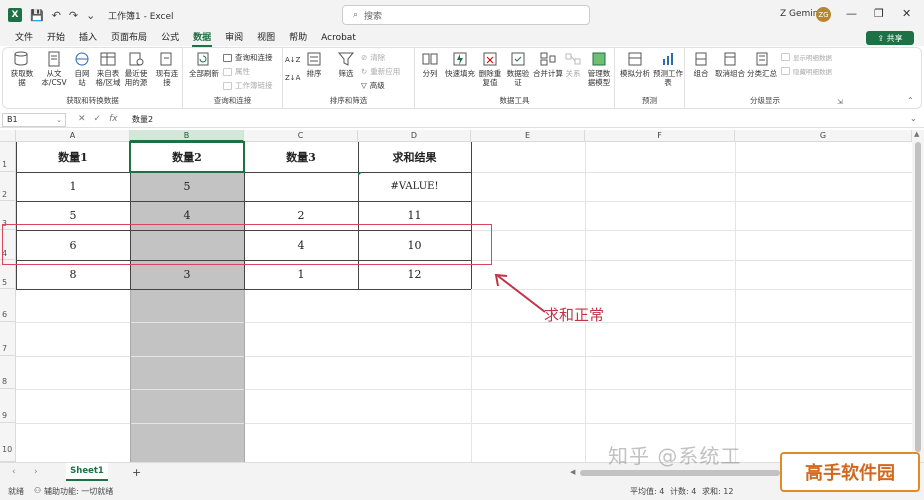 The height and width of the screenshot is (500, 924). Describe the element at coordinates (548, 64) in the screenshot. I see `consolidate-button: 合并计算` at that location.